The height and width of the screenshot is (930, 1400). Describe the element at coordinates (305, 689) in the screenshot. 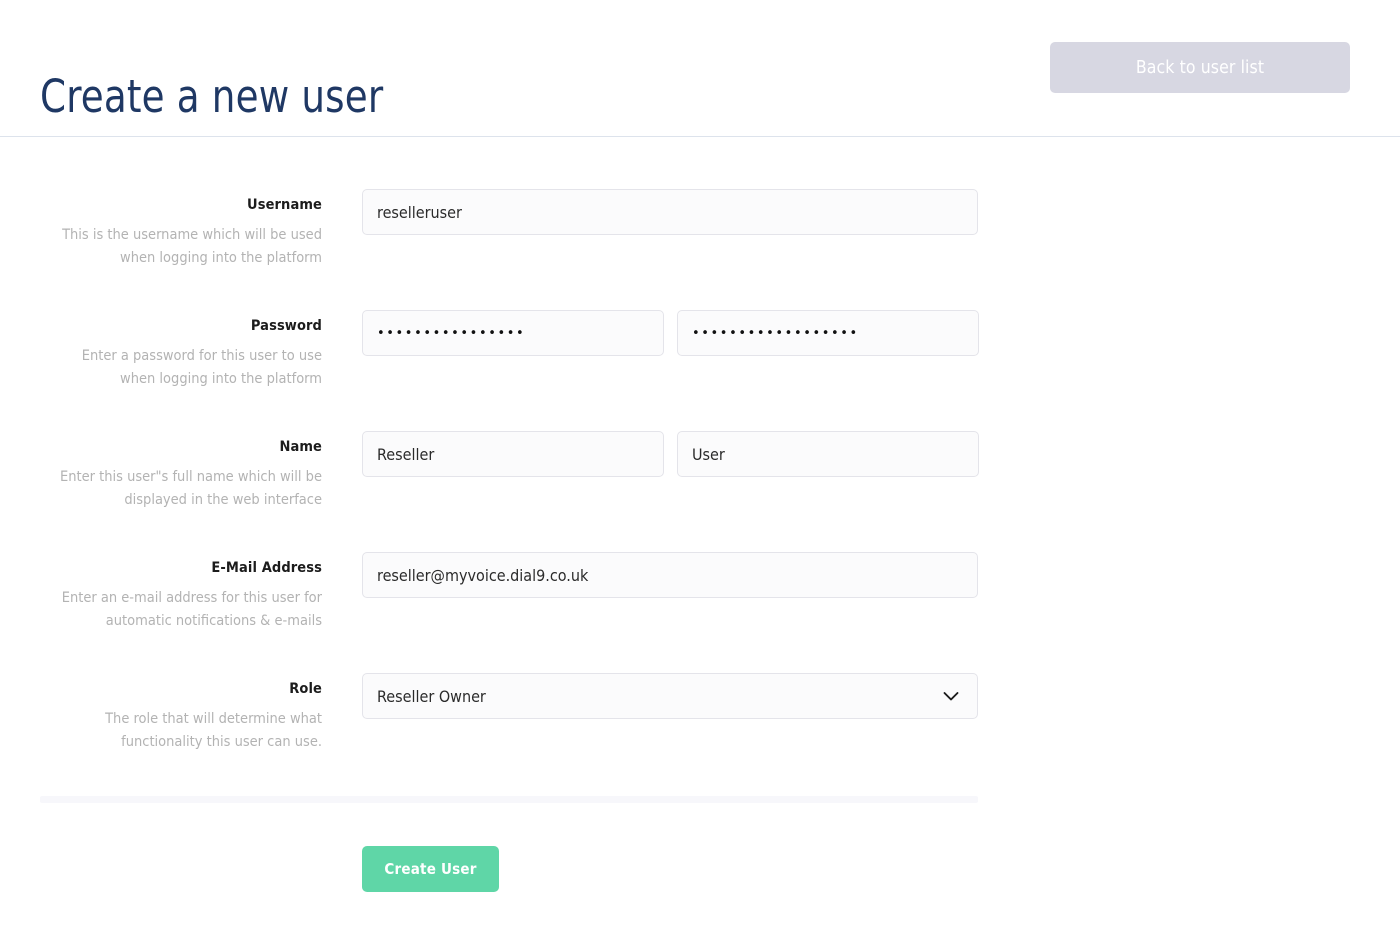

I see `label-role: Role` at that location.